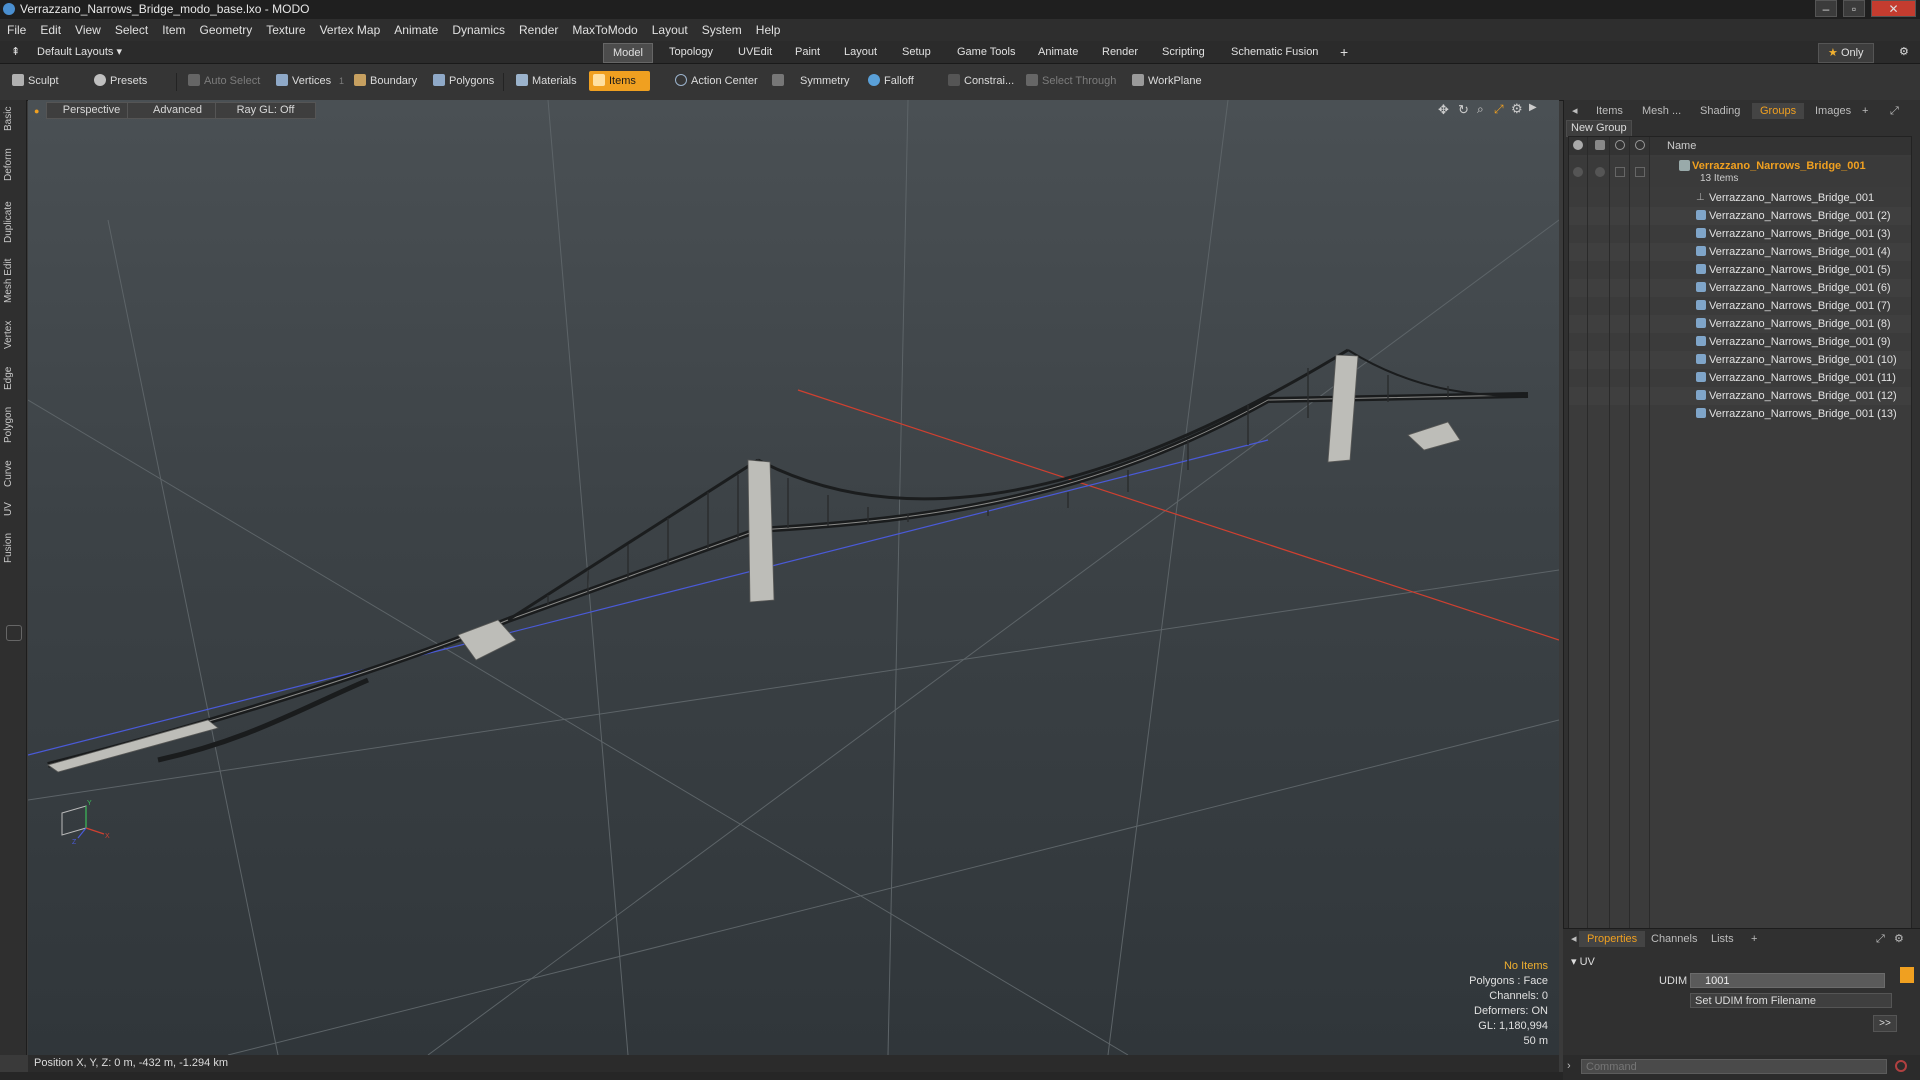 The height and width of the screenshot is (1080, 1920). Describe the element at coordinates (1578, 172) in the screenshot. I see `group-visibility-toggle` at that location.